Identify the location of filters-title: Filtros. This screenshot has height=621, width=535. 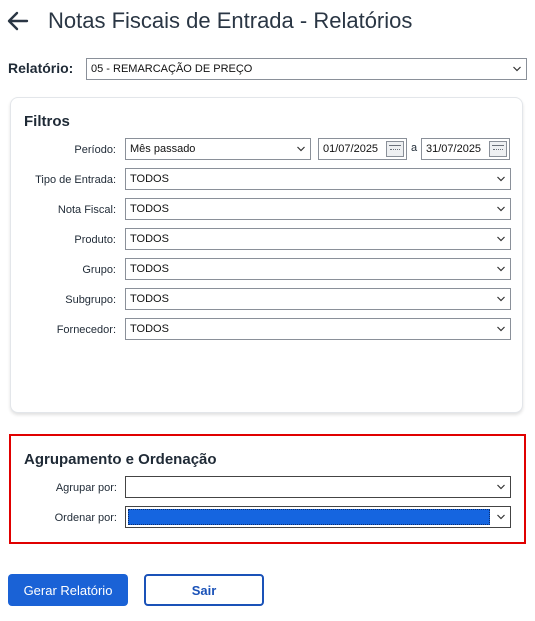
(47, 121).